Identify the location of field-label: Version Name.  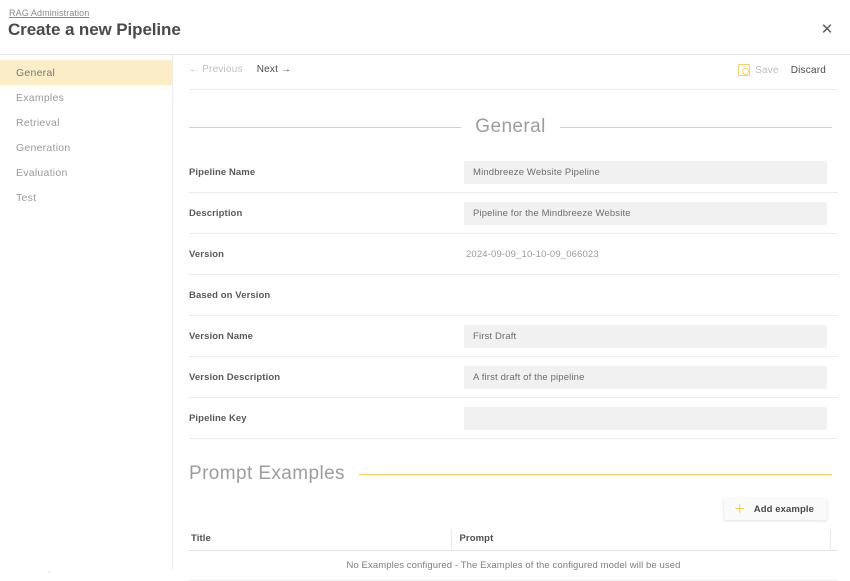
(221, 336).